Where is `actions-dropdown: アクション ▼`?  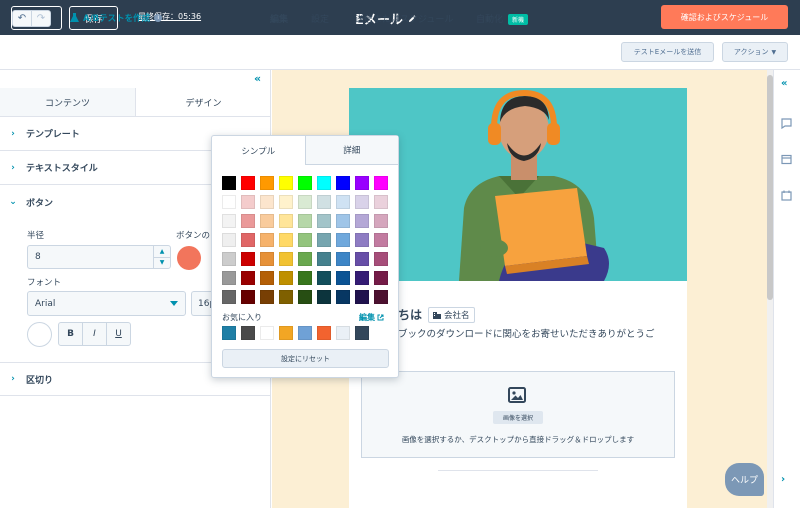 actions-dropdown: アクション ▼ is located at coordinates (755, 52).